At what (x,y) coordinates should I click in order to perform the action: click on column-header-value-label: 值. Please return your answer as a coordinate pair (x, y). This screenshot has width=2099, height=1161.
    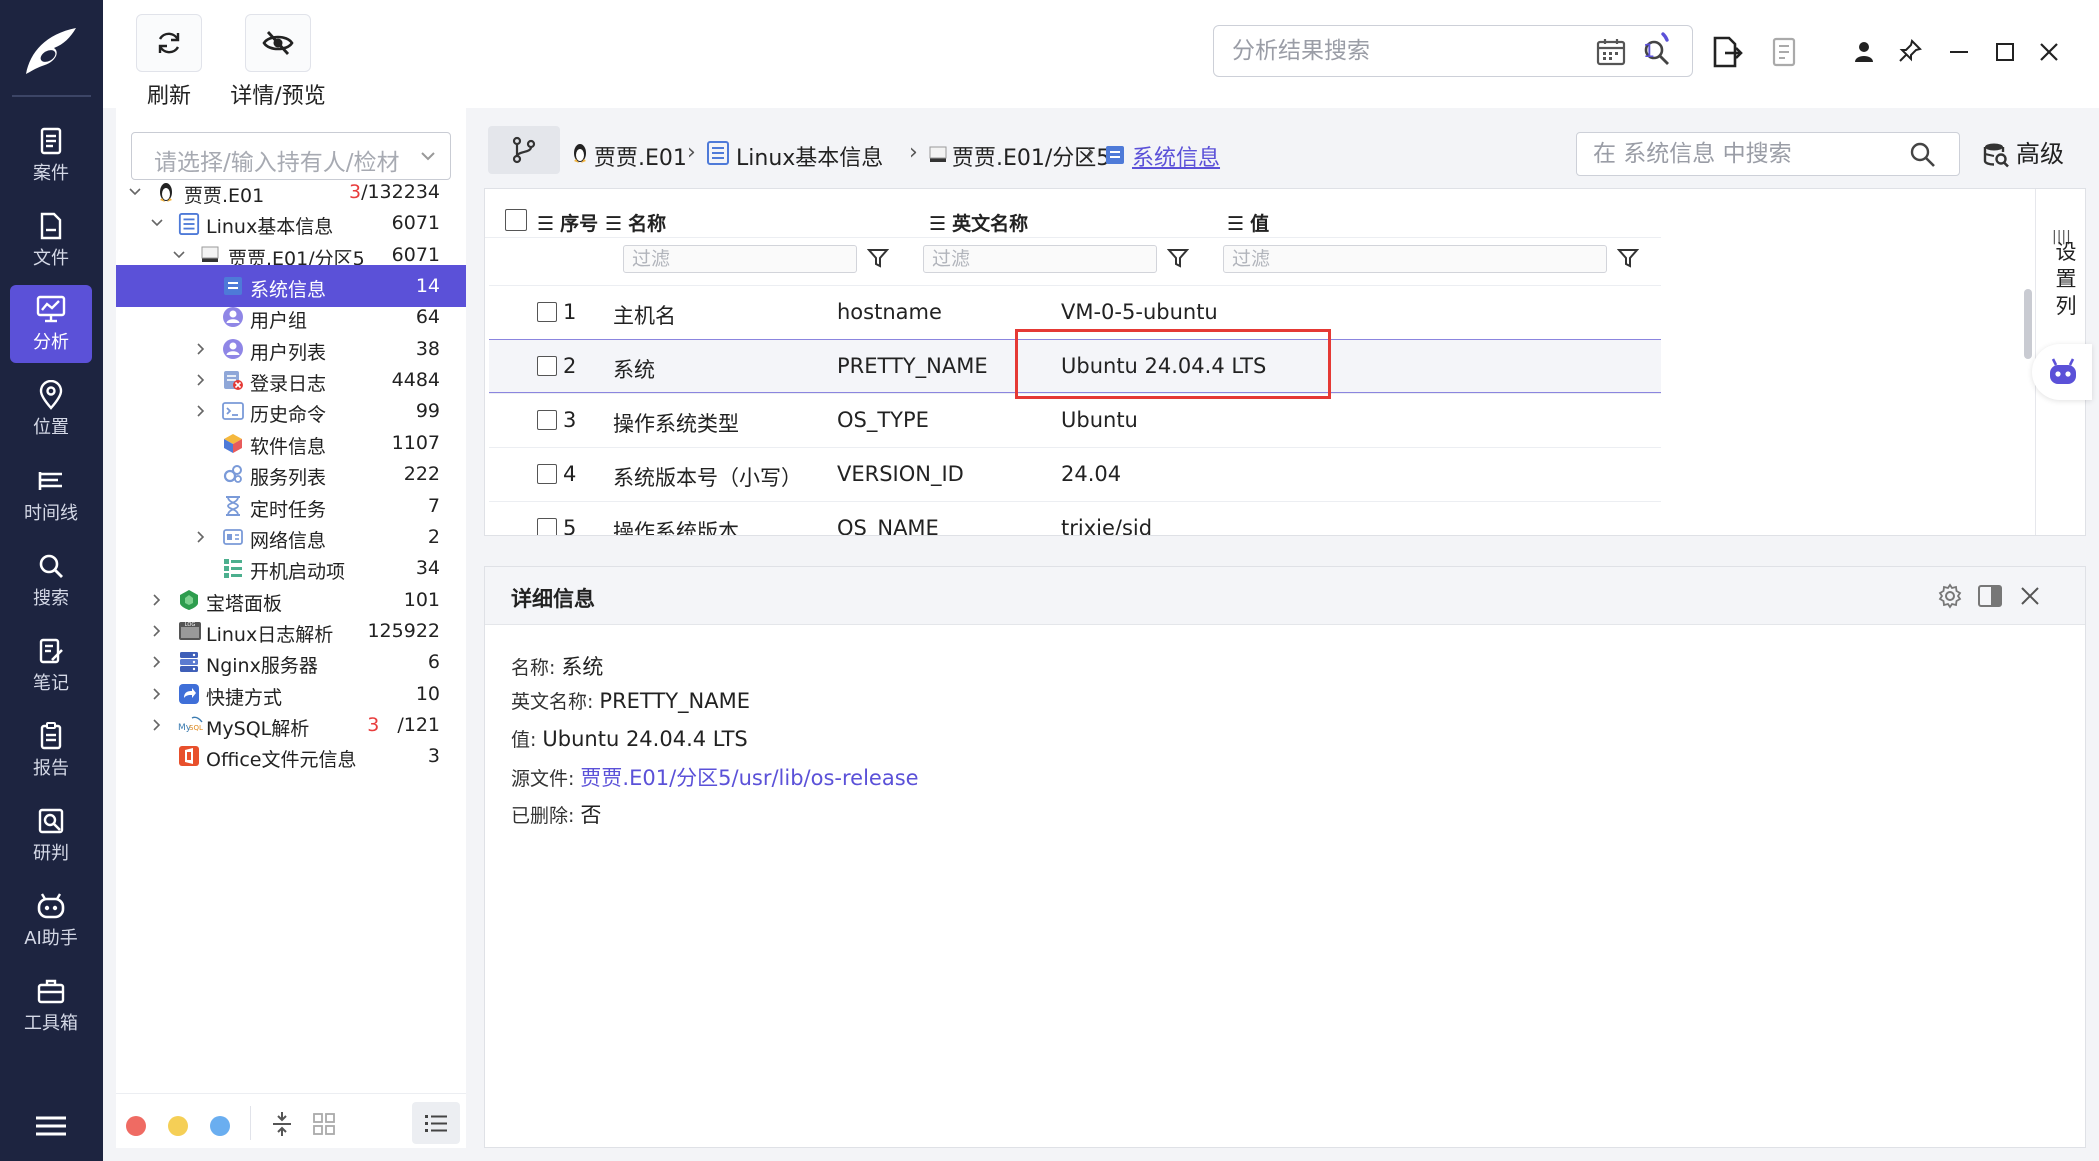
    Looking at the image, I should click on (1260, 224).